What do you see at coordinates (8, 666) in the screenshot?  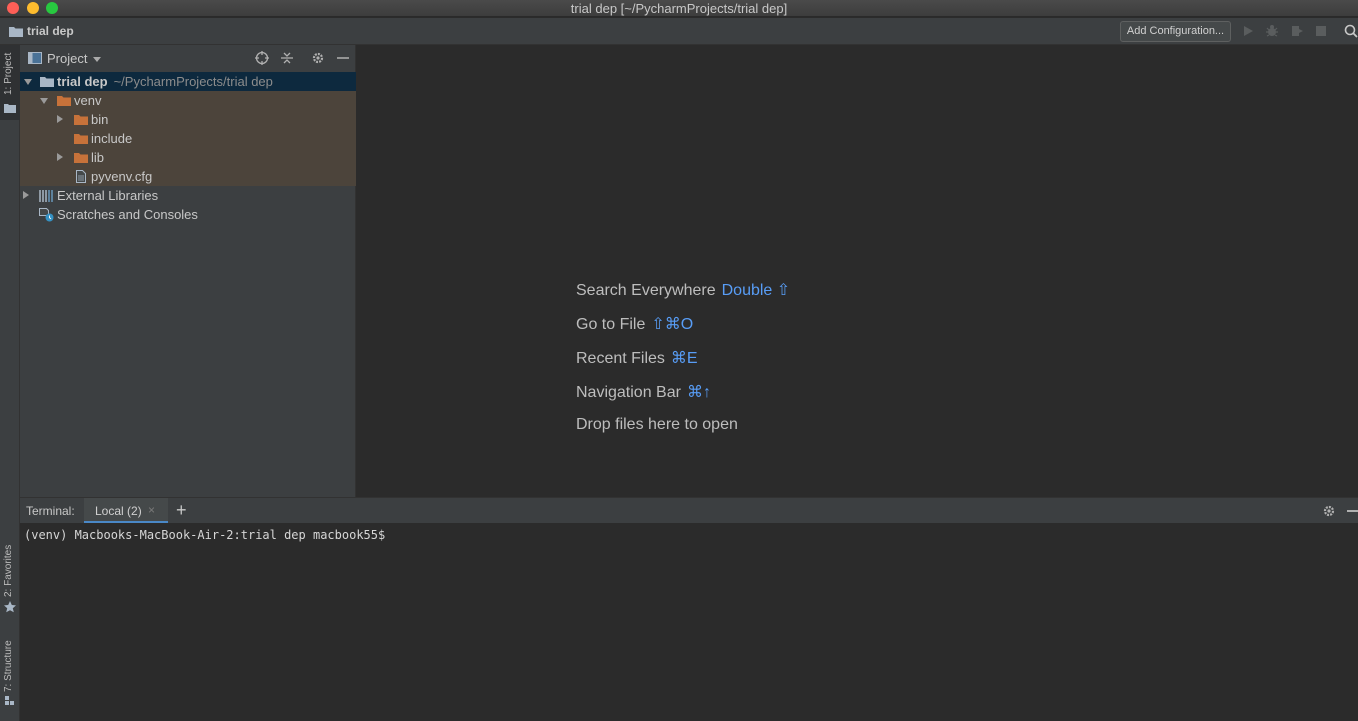 I see `structure-tool-tab-label: 7: Structure` at bounding box center [8, 666].